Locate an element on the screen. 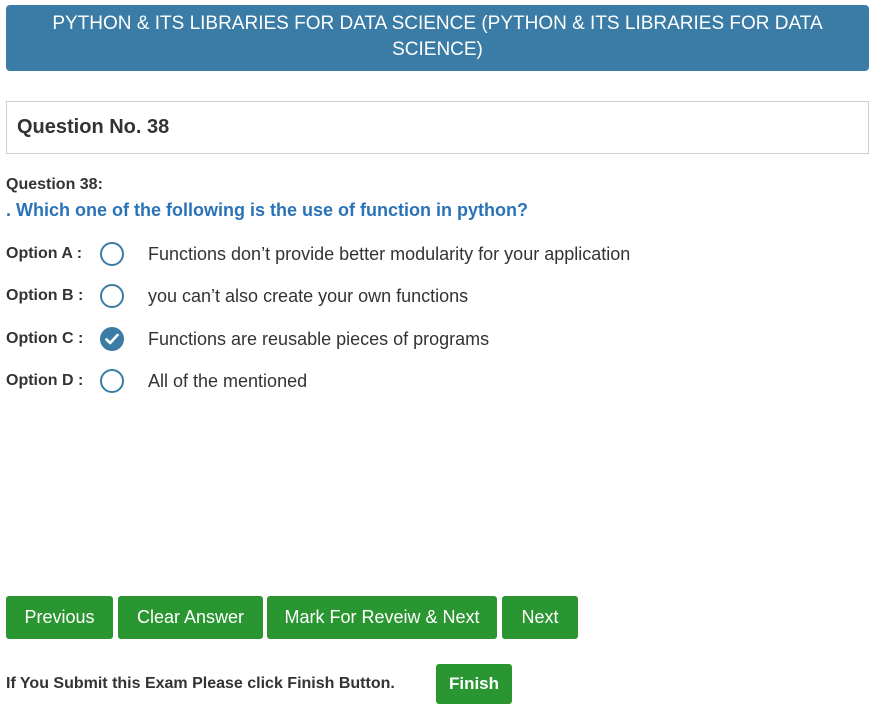  mark-review-next-button: Mark For Reveiw & Next is located at coordinates (382, 617).